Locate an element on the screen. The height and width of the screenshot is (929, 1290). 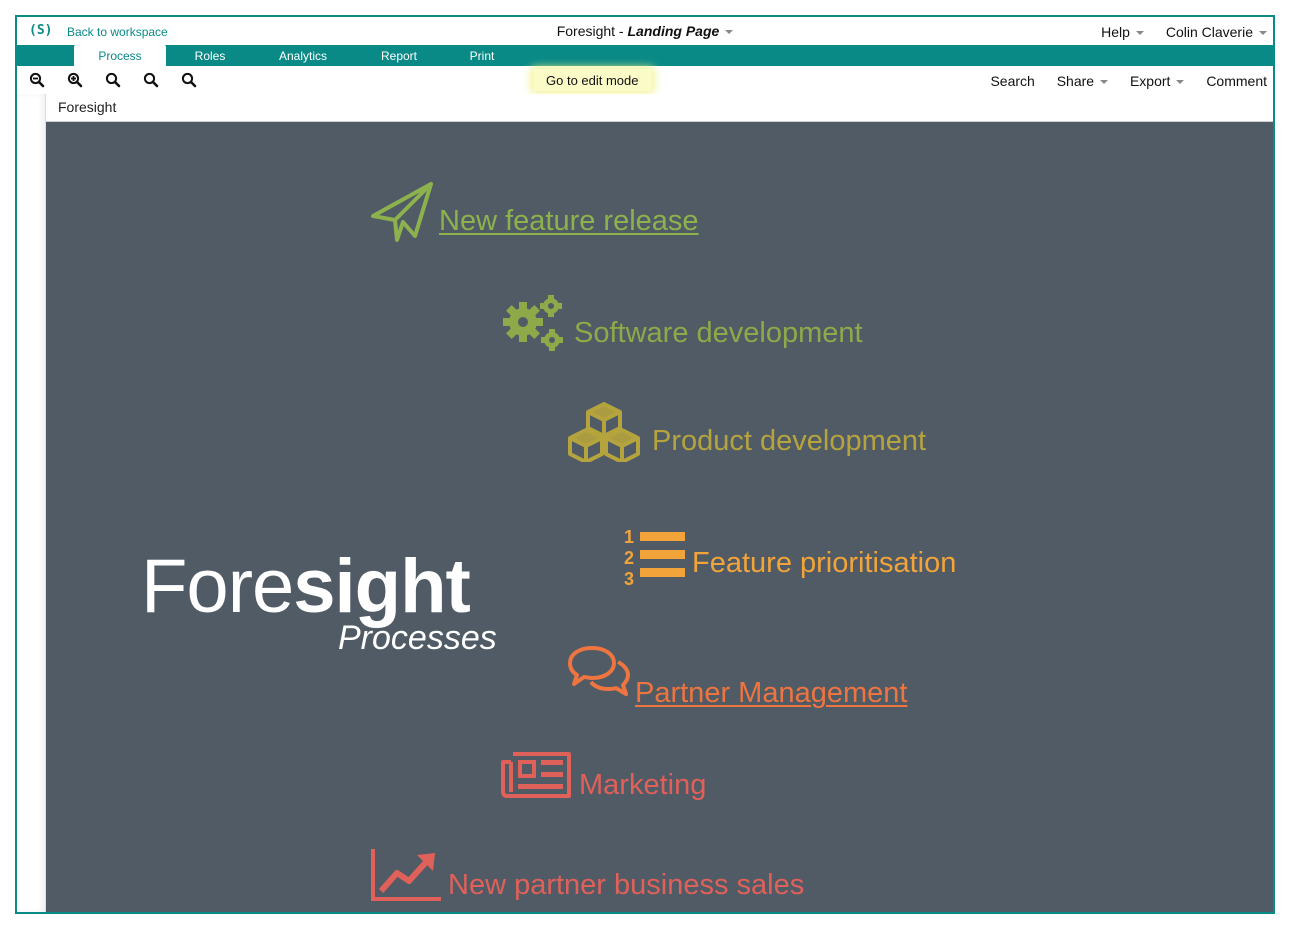
top-right-menu: Help Colin Claverie is located at coordinates (1175, 32).